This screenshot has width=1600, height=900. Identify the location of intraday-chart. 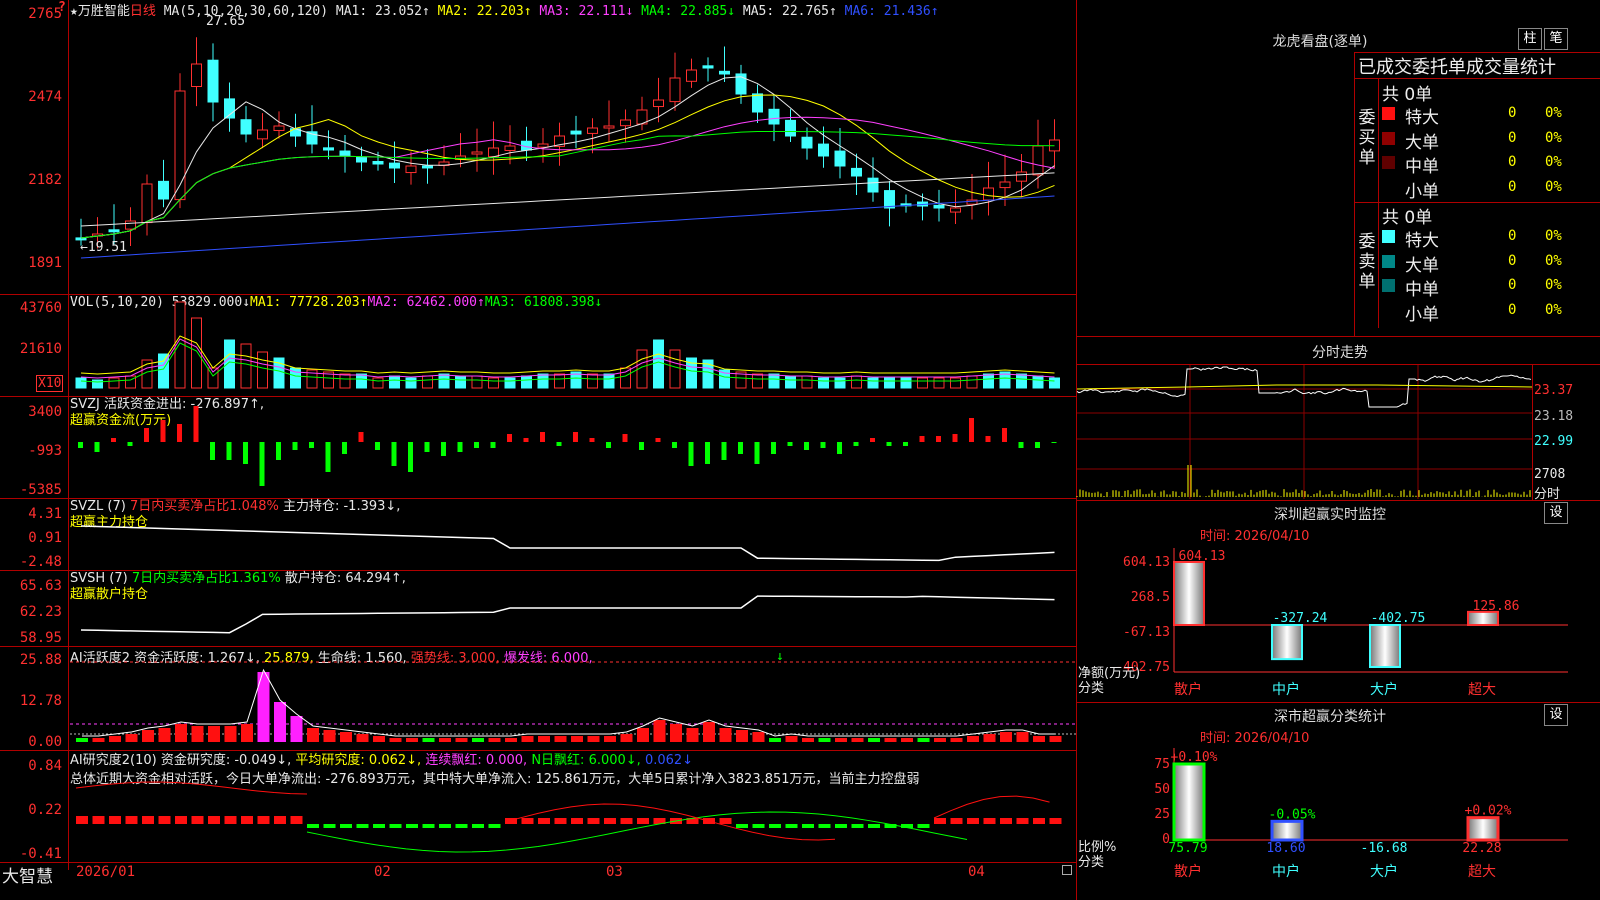
(1304, 432).